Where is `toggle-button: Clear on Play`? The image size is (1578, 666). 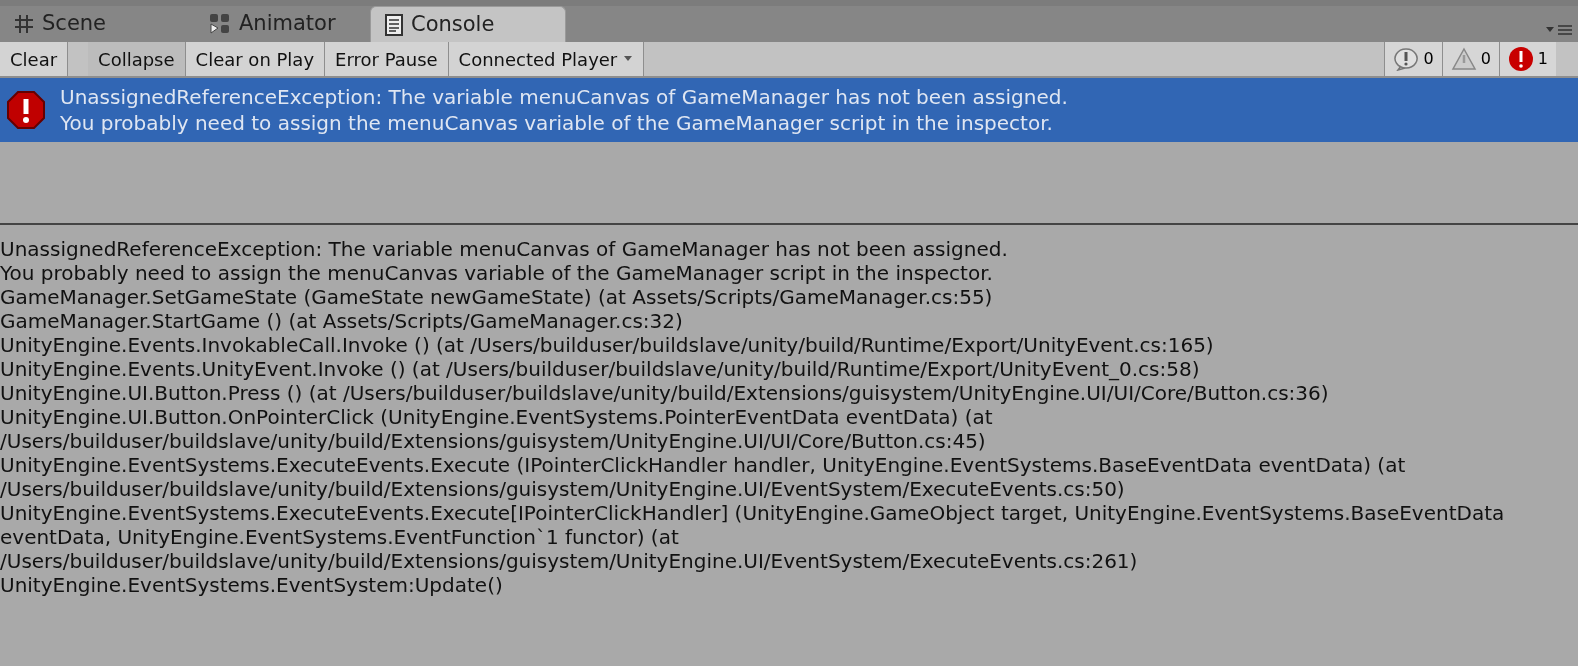
toggle-button: Clear on Play is located at coordinates (255, 59).